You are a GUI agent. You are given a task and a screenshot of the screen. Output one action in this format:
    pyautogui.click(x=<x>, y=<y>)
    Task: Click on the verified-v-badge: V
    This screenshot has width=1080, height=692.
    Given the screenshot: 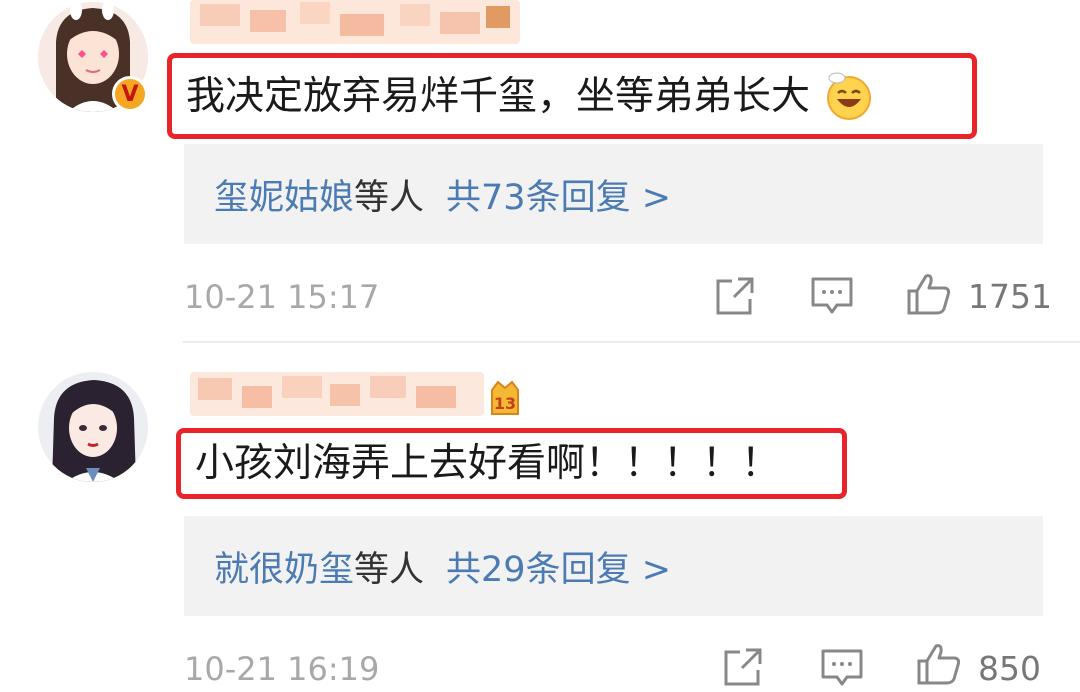 What is the action you would take?
    pyautogui.click(x=130, y=94)
    